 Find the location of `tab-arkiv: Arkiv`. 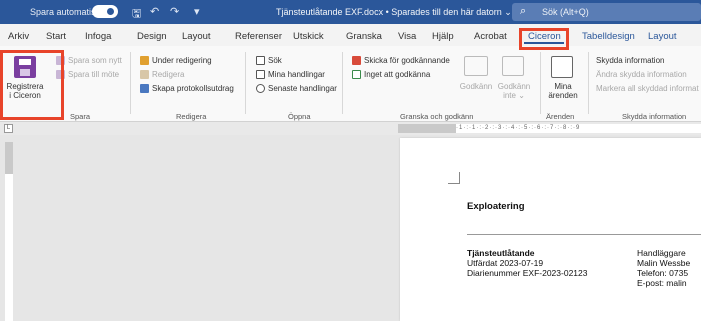

tab-arkiv: Arkiv is located at coordinates (18, 36).